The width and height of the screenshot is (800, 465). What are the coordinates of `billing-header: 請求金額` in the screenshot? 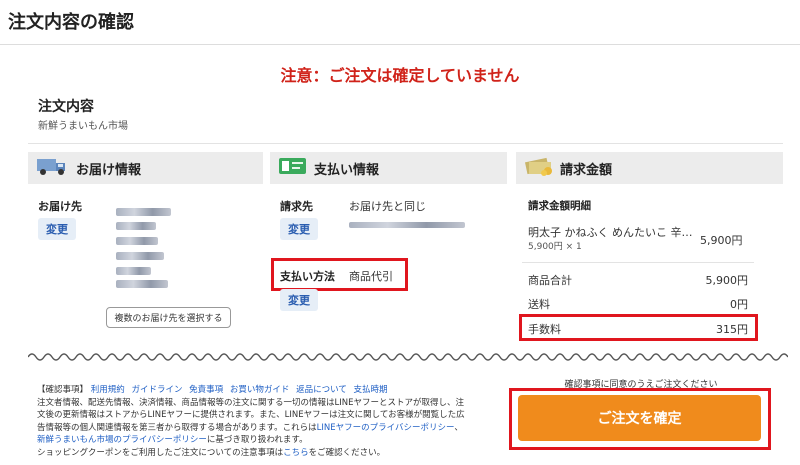 It's located at (649, 168).